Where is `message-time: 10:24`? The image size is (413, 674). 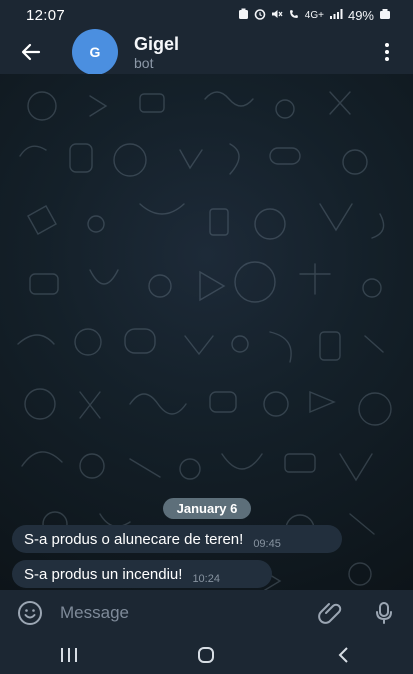
message-time: 10:24 is located at coordinates (206, 578).